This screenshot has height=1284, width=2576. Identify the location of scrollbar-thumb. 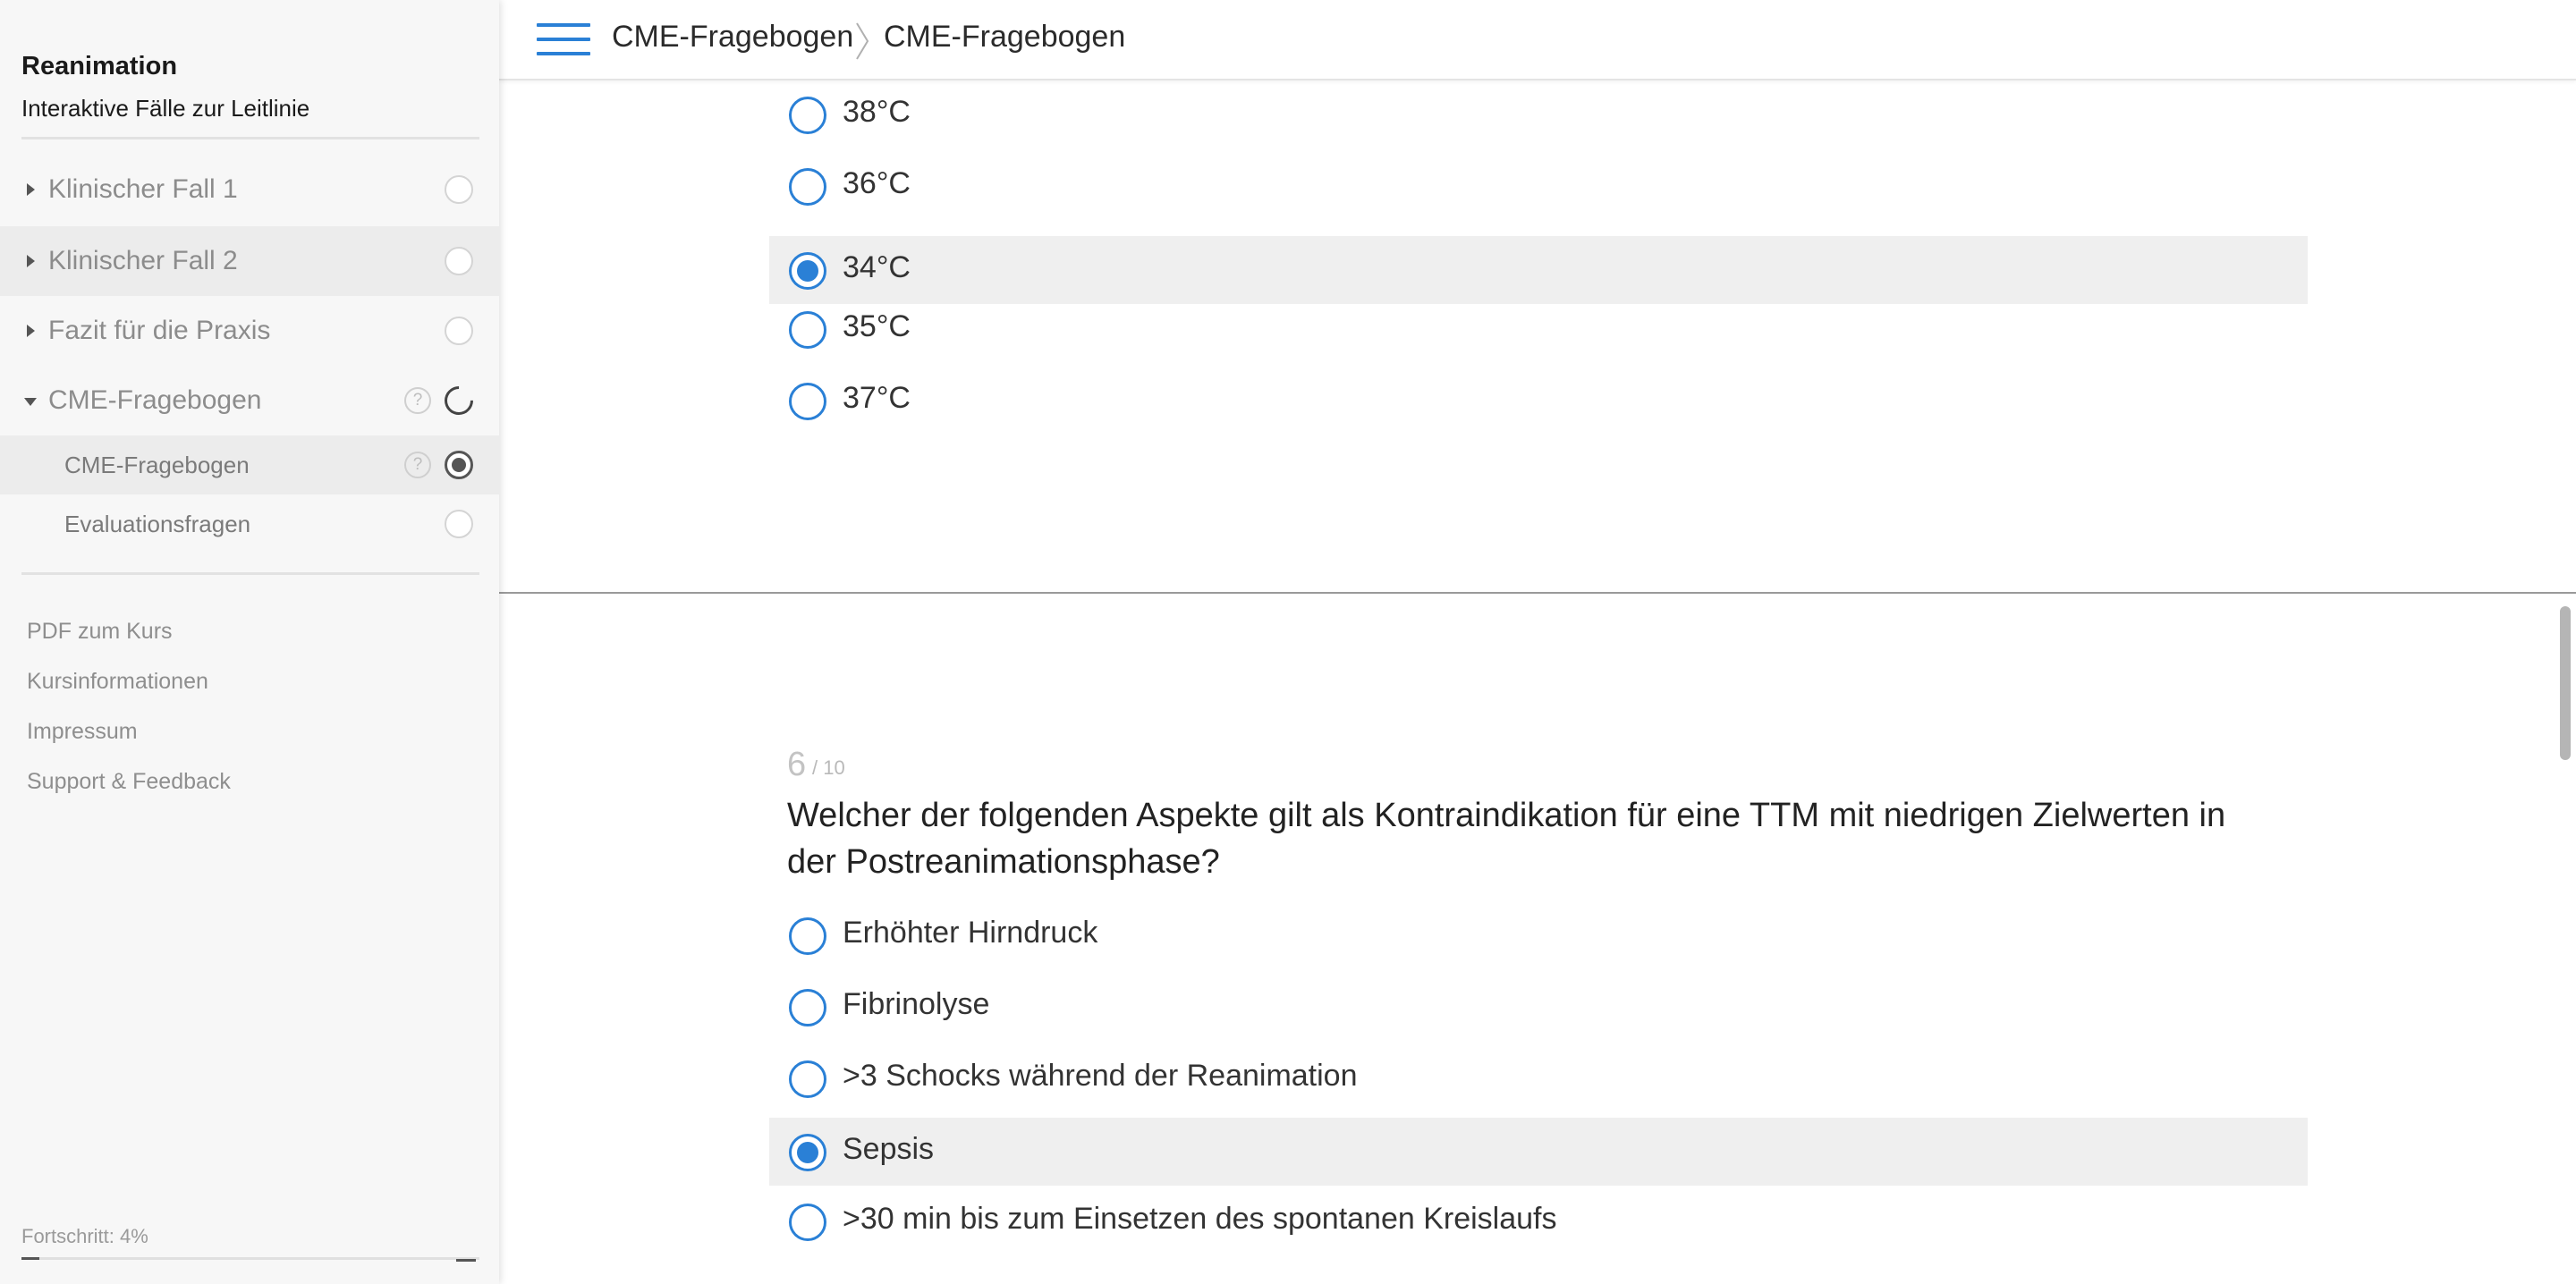
(2565, 683).